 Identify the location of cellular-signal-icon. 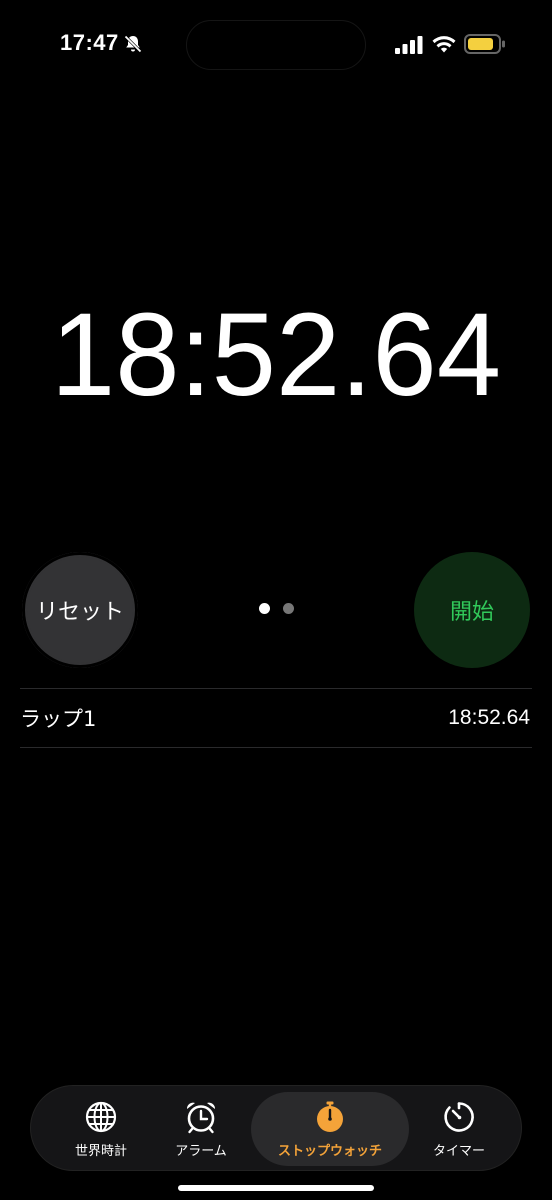
(409, 45).